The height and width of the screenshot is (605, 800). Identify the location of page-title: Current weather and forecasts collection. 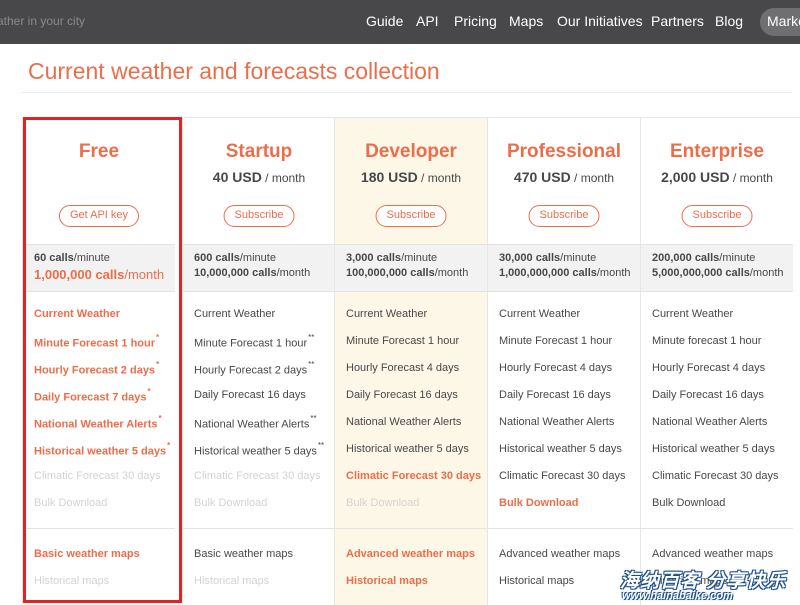
(234, 71).